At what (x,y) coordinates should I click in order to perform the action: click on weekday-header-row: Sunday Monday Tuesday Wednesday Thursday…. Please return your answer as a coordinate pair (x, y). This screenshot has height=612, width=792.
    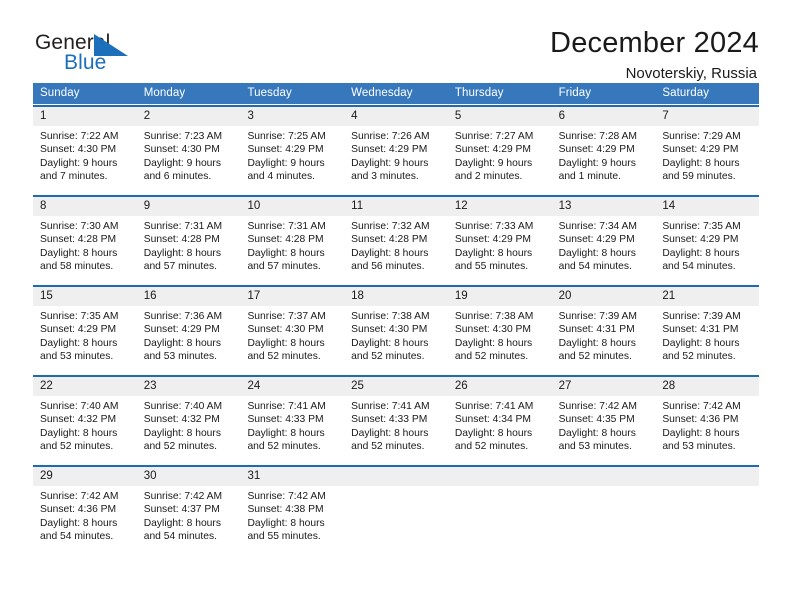
    Looking at the image, I should click on (396, 93).